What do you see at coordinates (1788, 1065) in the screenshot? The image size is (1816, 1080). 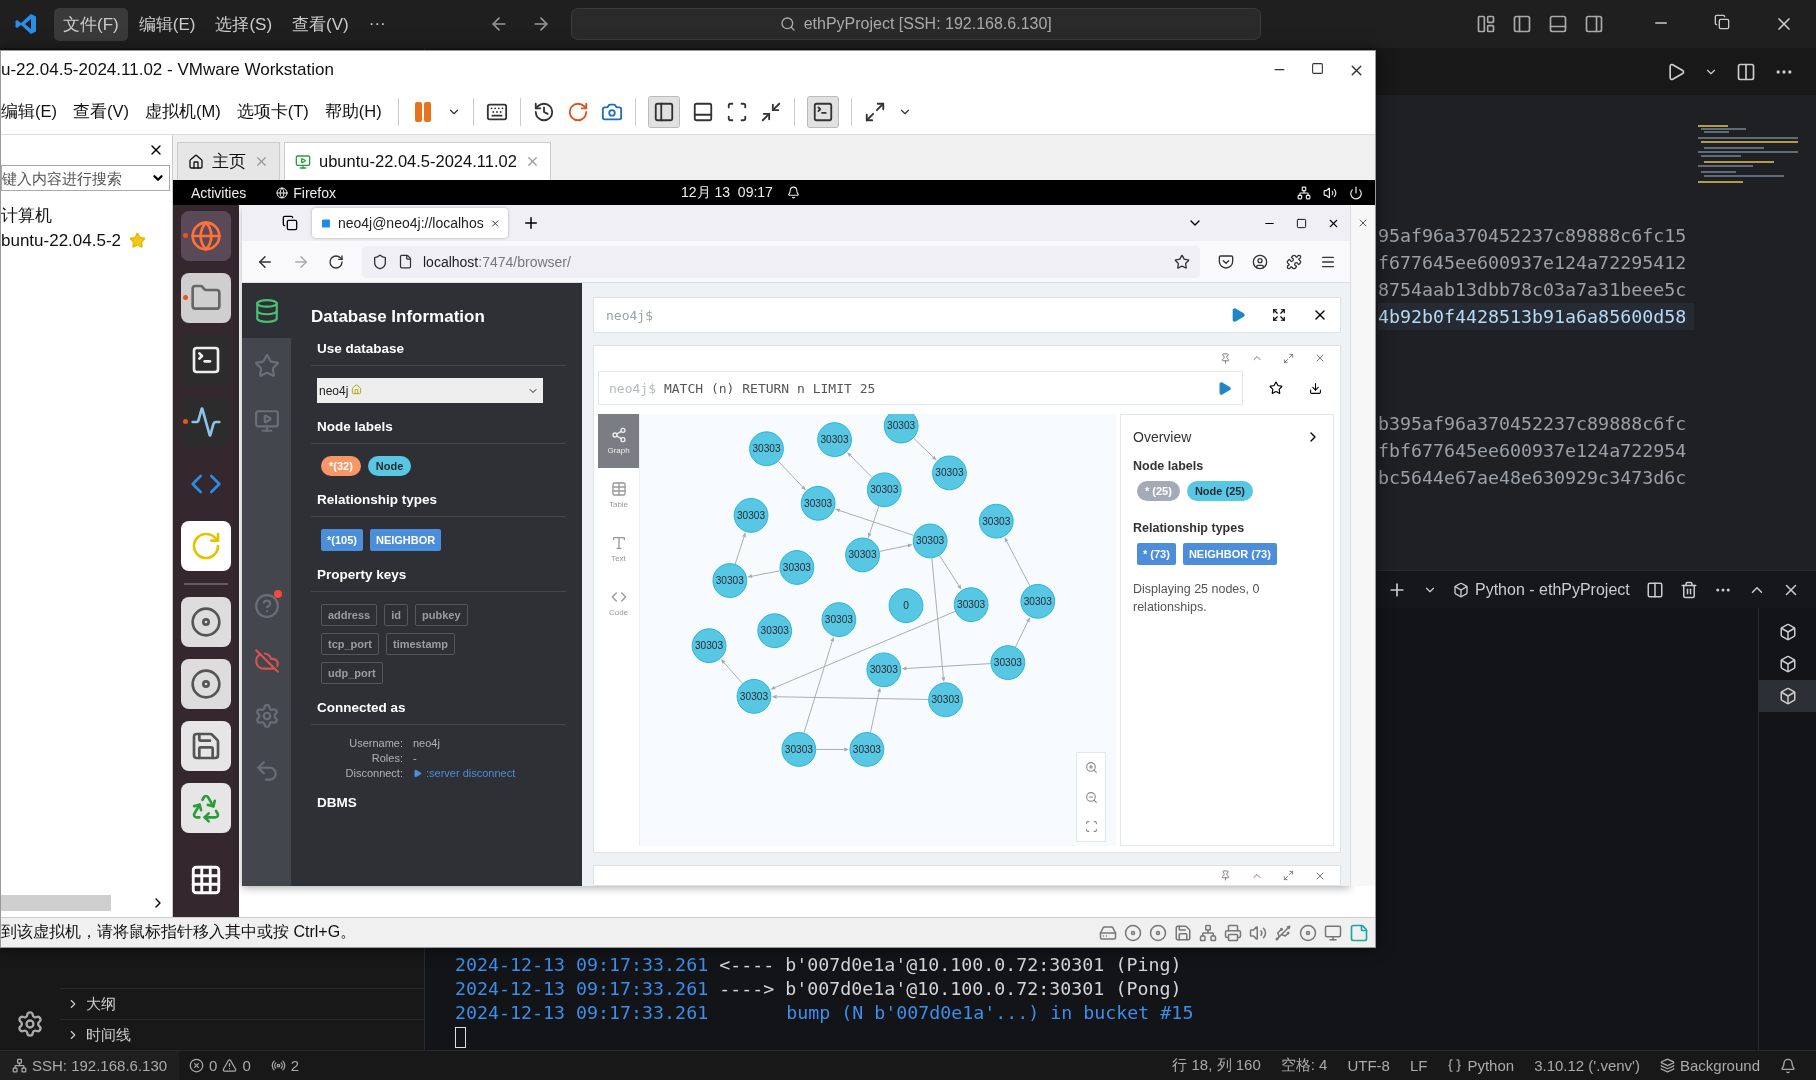 I see `notification-bell-icon` at bounding box center [1788, 1065].